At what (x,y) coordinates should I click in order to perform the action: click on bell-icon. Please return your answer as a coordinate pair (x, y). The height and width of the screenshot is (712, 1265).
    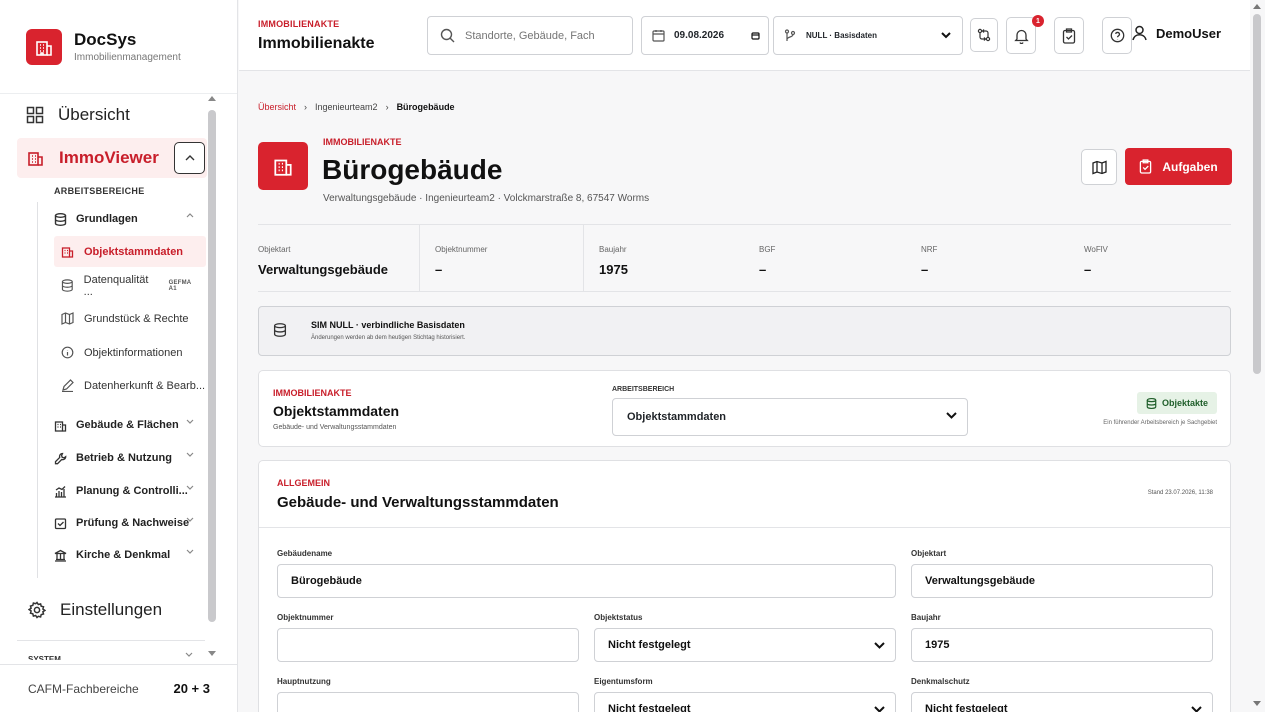
    Looking at the image, I should click on (1021, 36).